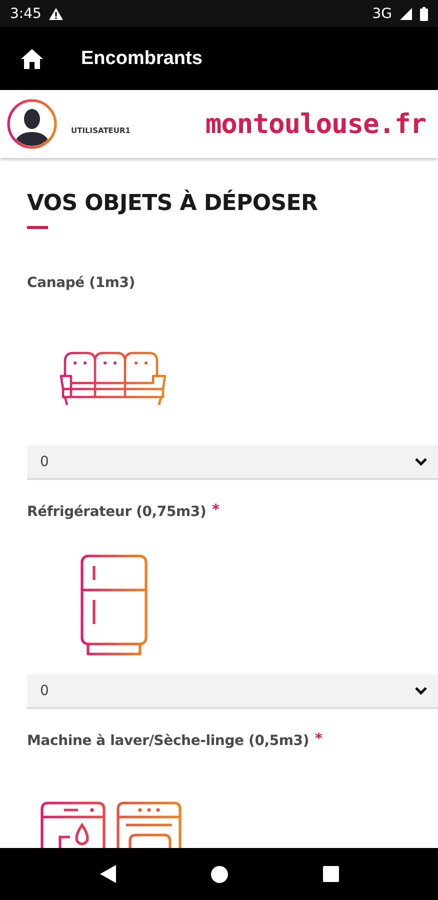 Image resolution: width=438 pixels, height=900 pixels. I want to click on clock: 3:45, so click(26, 14).